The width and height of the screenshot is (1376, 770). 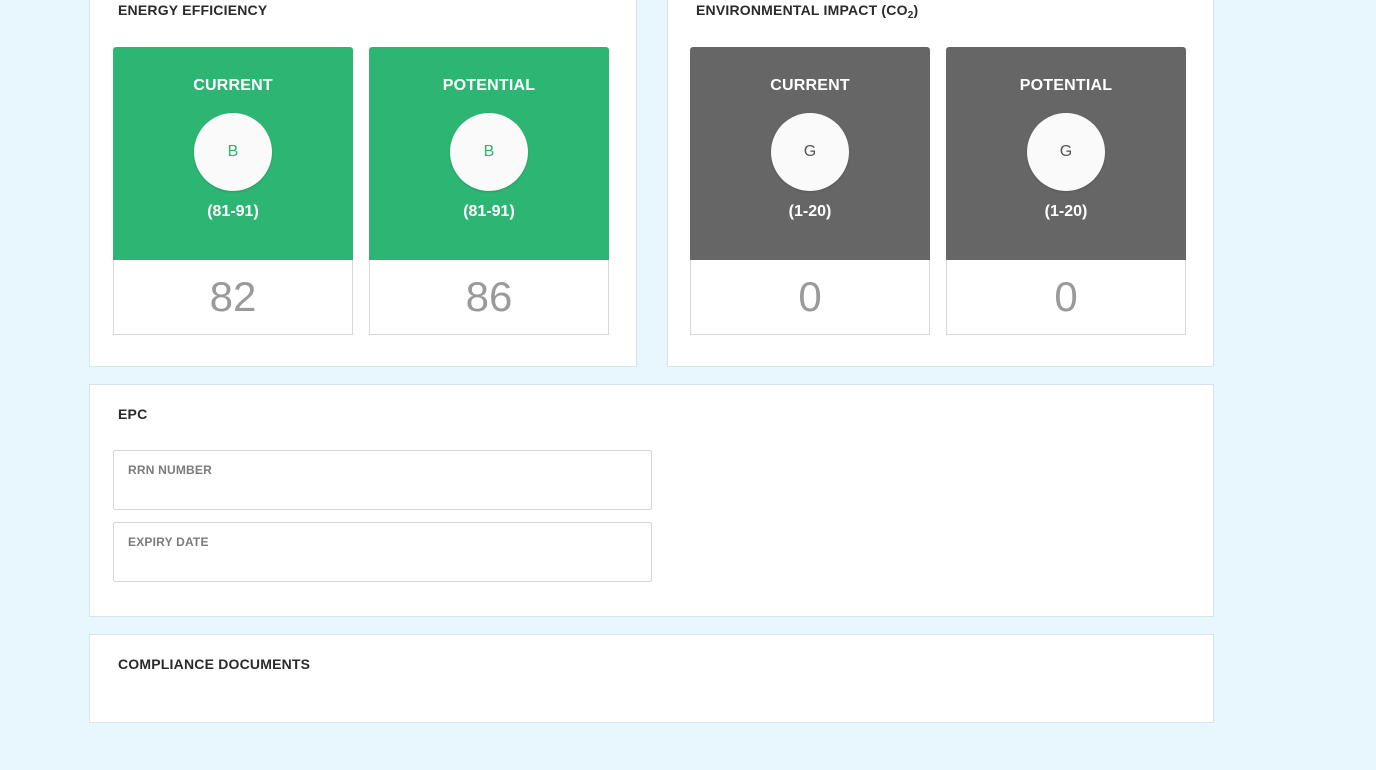 What do you see at coordinates (1066, 297) in the screenshot?
I see `environment-potential-score: 0` at bounding box center [1066, 297].